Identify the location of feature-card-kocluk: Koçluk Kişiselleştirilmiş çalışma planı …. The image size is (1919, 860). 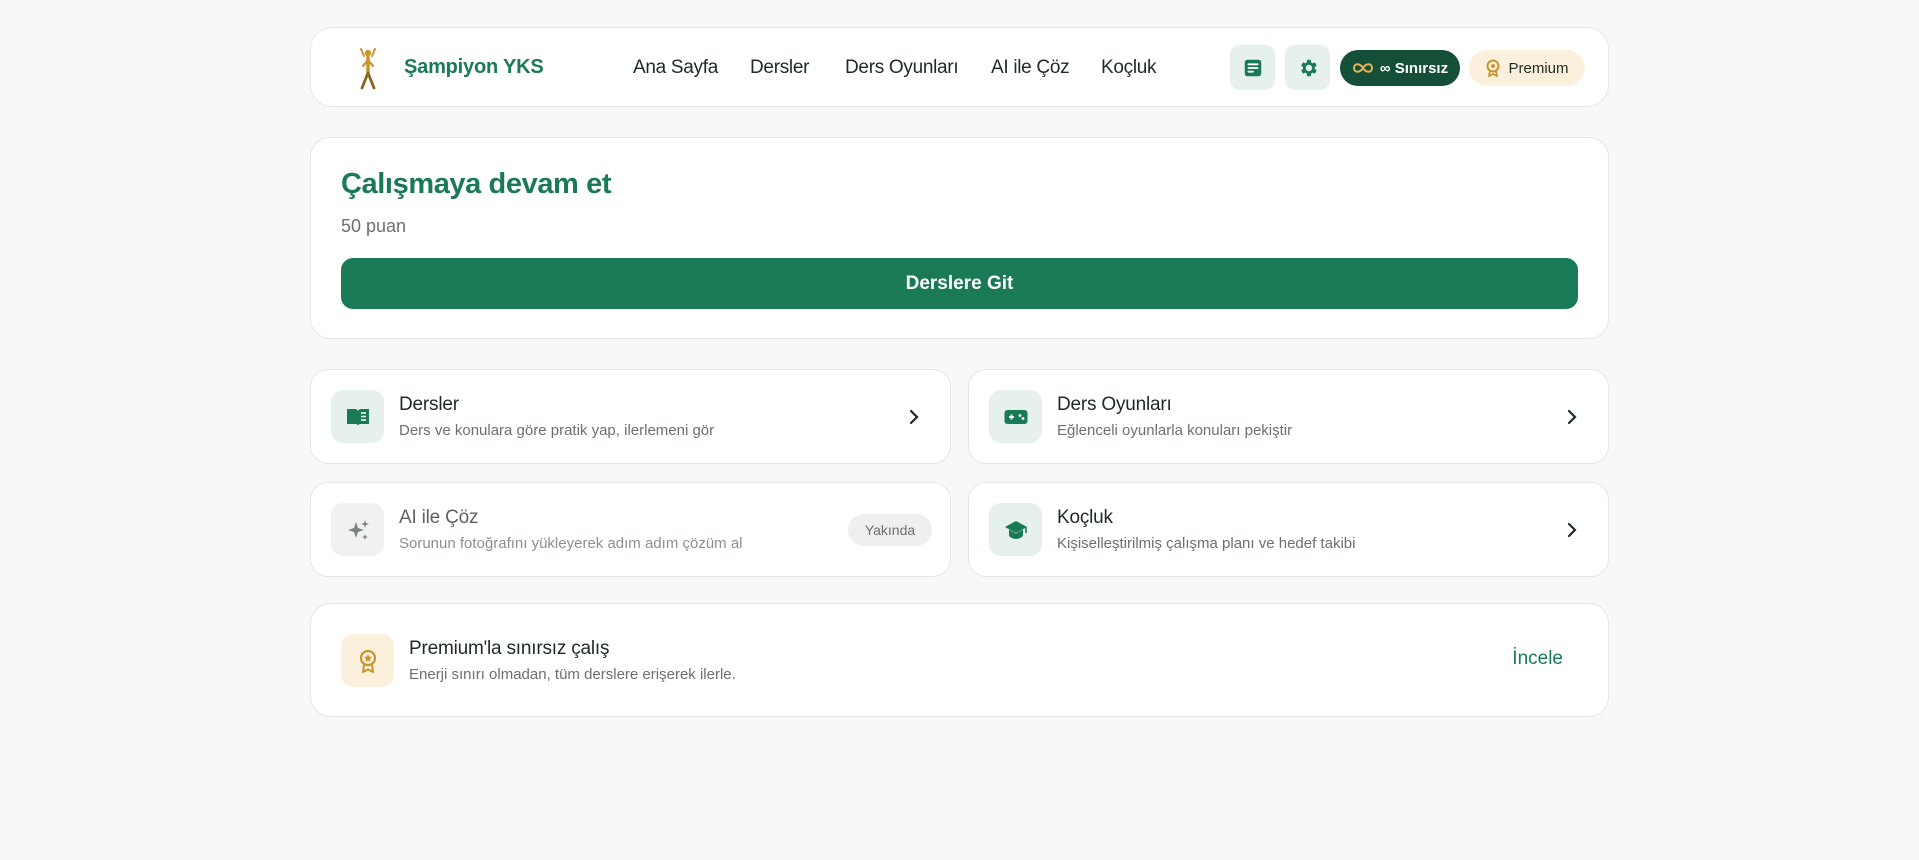
(1288, 529).